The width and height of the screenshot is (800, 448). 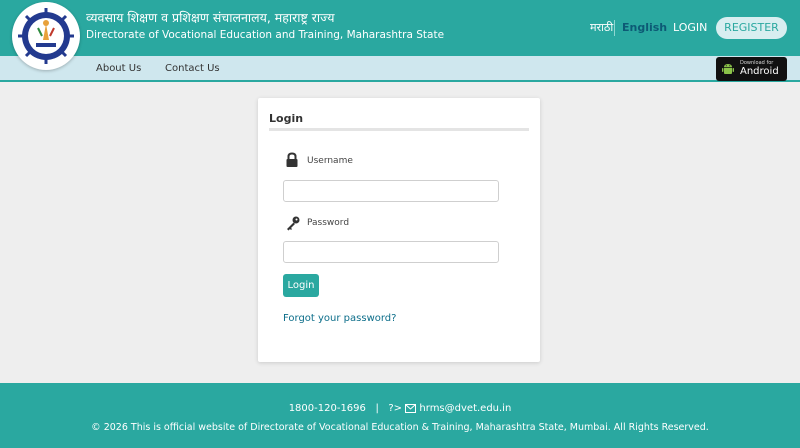 What do you see at coordinates (339, 318) in the screenshot?
I see `forgot-password-link: Forgot your password?` at bounding box center [339, 318].